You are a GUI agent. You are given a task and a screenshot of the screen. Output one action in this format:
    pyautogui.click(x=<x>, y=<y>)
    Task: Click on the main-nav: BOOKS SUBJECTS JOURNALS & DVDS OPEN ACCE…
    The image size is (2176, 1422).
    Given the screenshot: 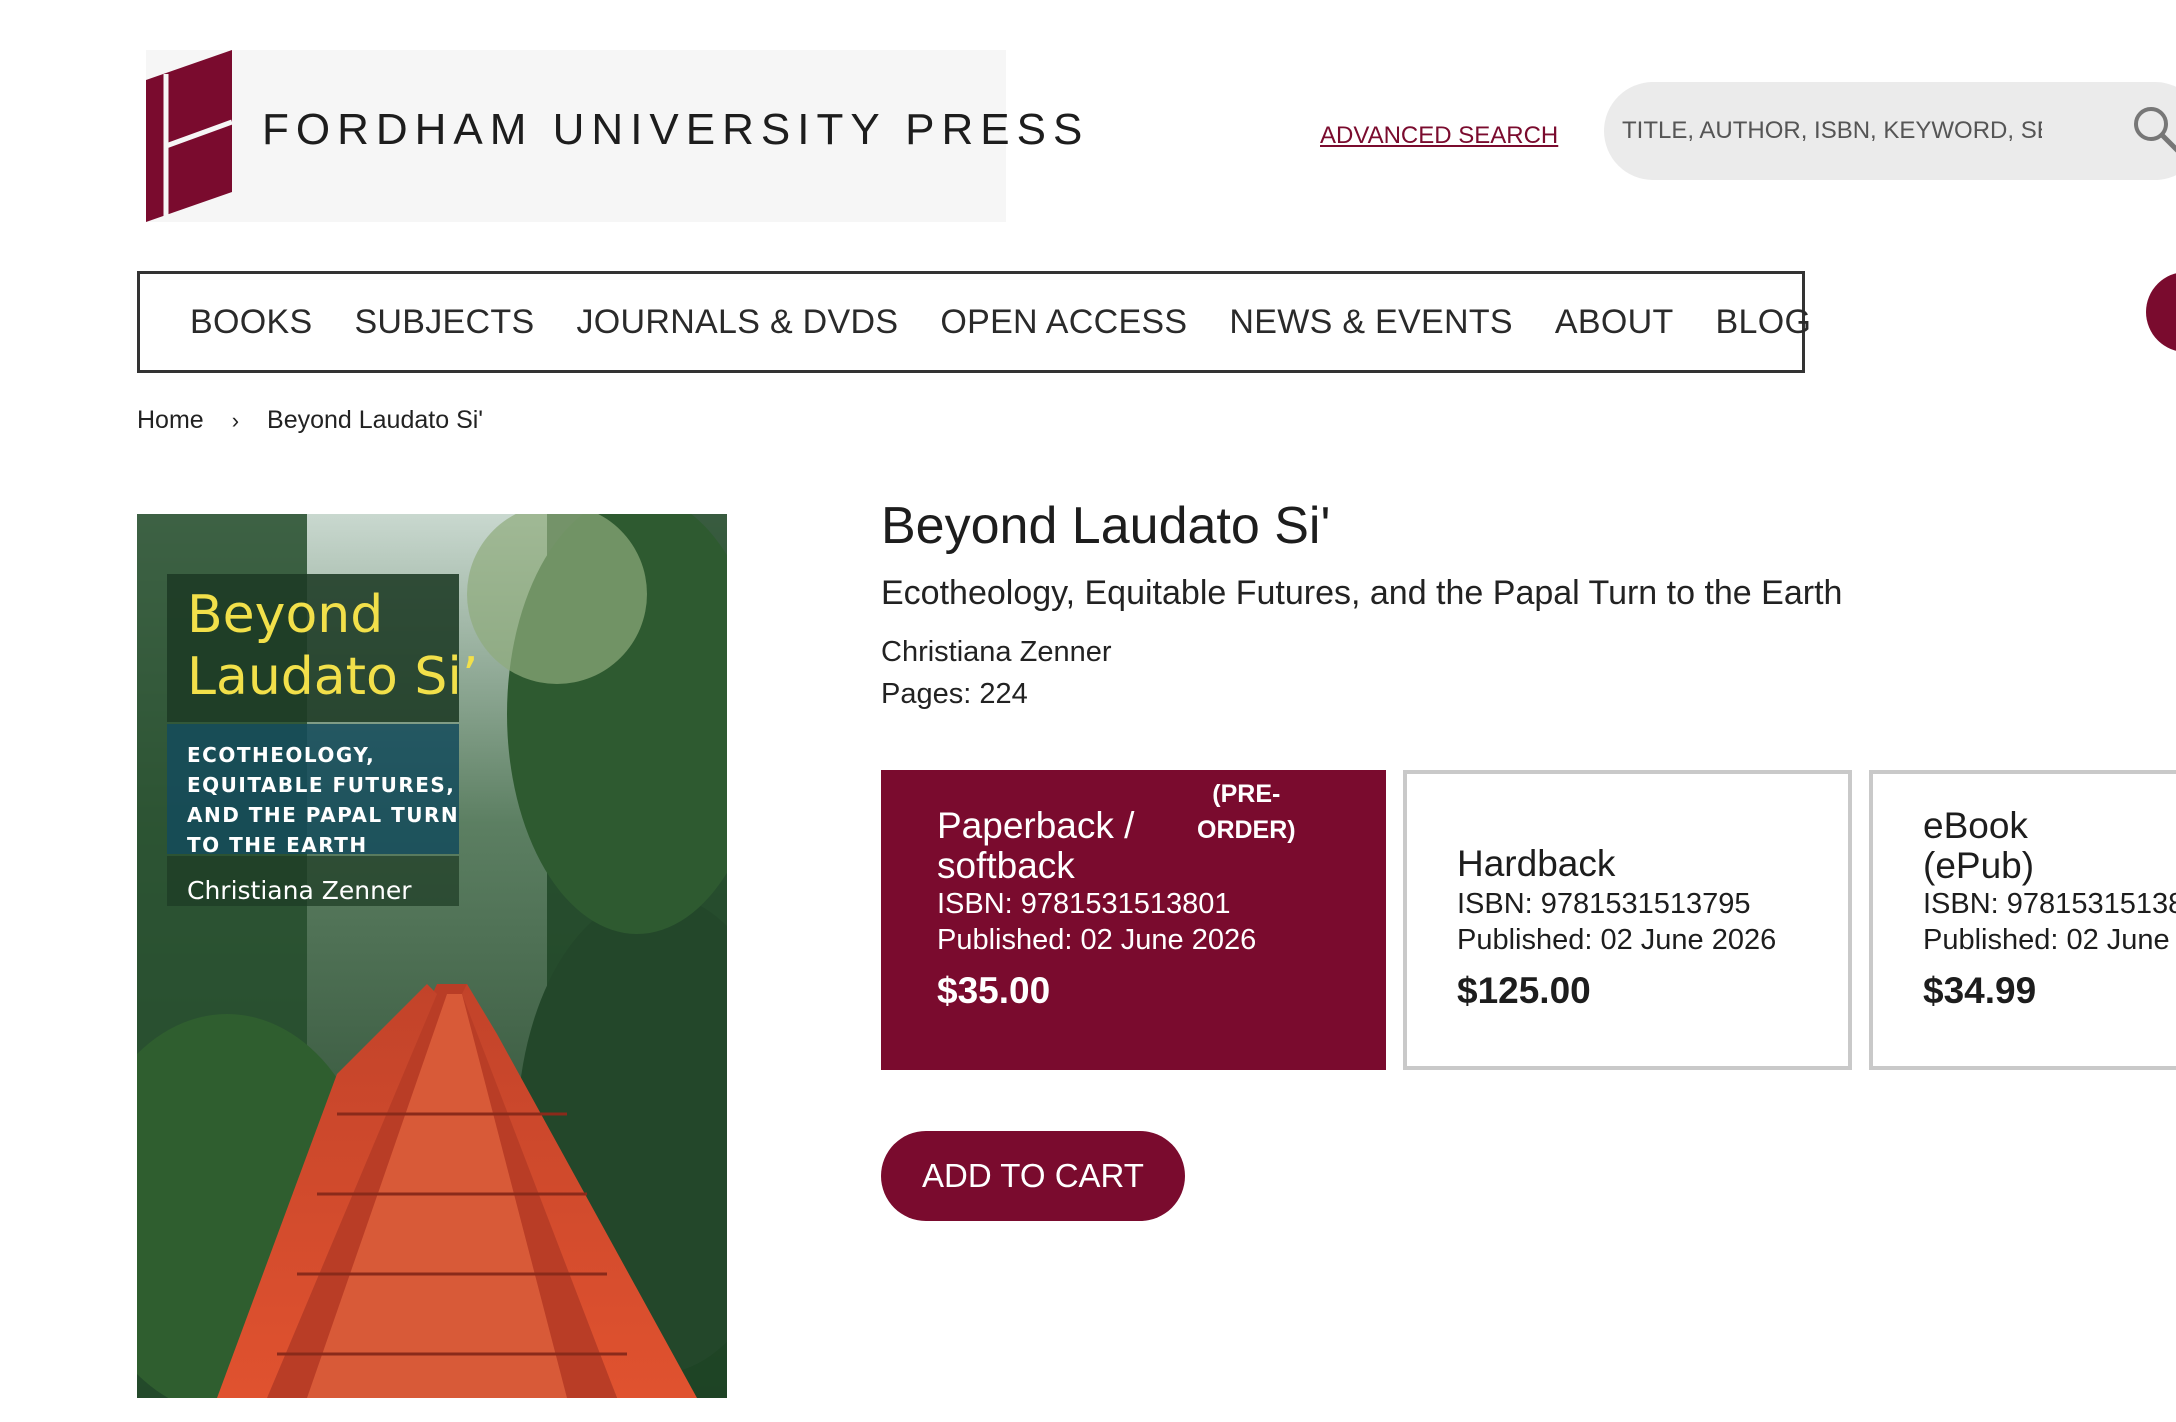 What is the action you would take?
    pyautogui.click(x=974, y=322)
    